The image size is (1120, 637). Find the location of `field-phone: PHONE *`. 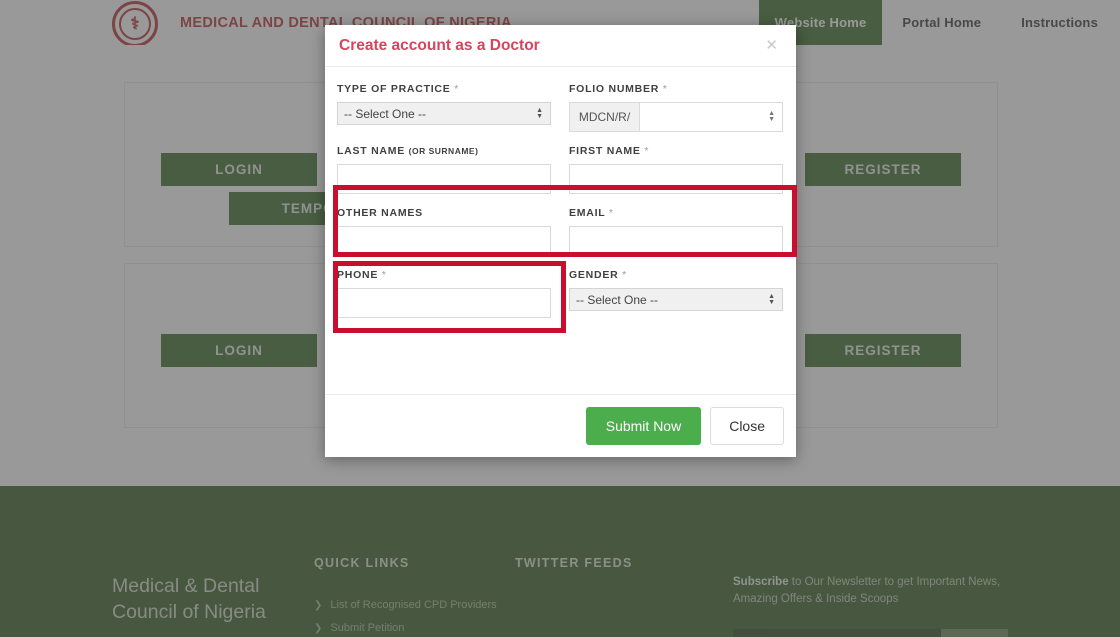

field-phone: PHONE * is located at coordinates (444, 293).